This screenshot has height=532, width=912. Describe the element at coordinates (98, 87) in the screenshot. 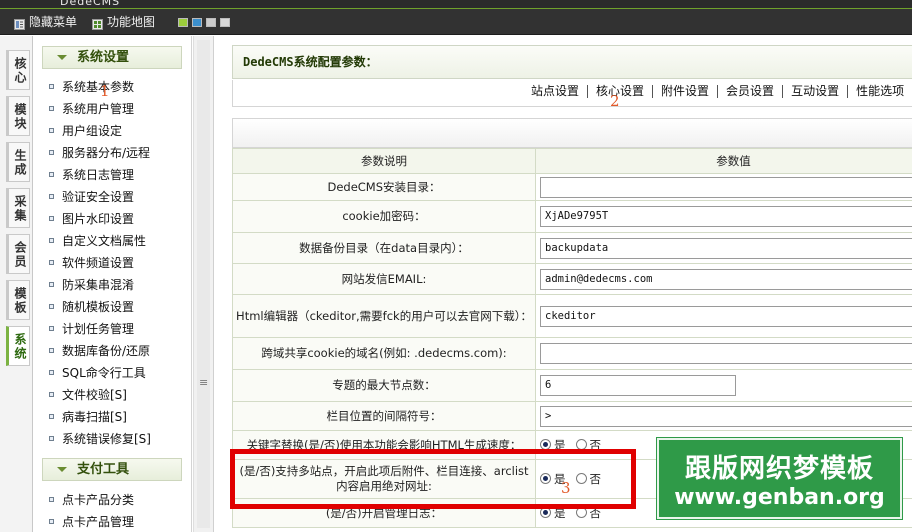

I see `sidebar-item: 系统基本参数` at that location.